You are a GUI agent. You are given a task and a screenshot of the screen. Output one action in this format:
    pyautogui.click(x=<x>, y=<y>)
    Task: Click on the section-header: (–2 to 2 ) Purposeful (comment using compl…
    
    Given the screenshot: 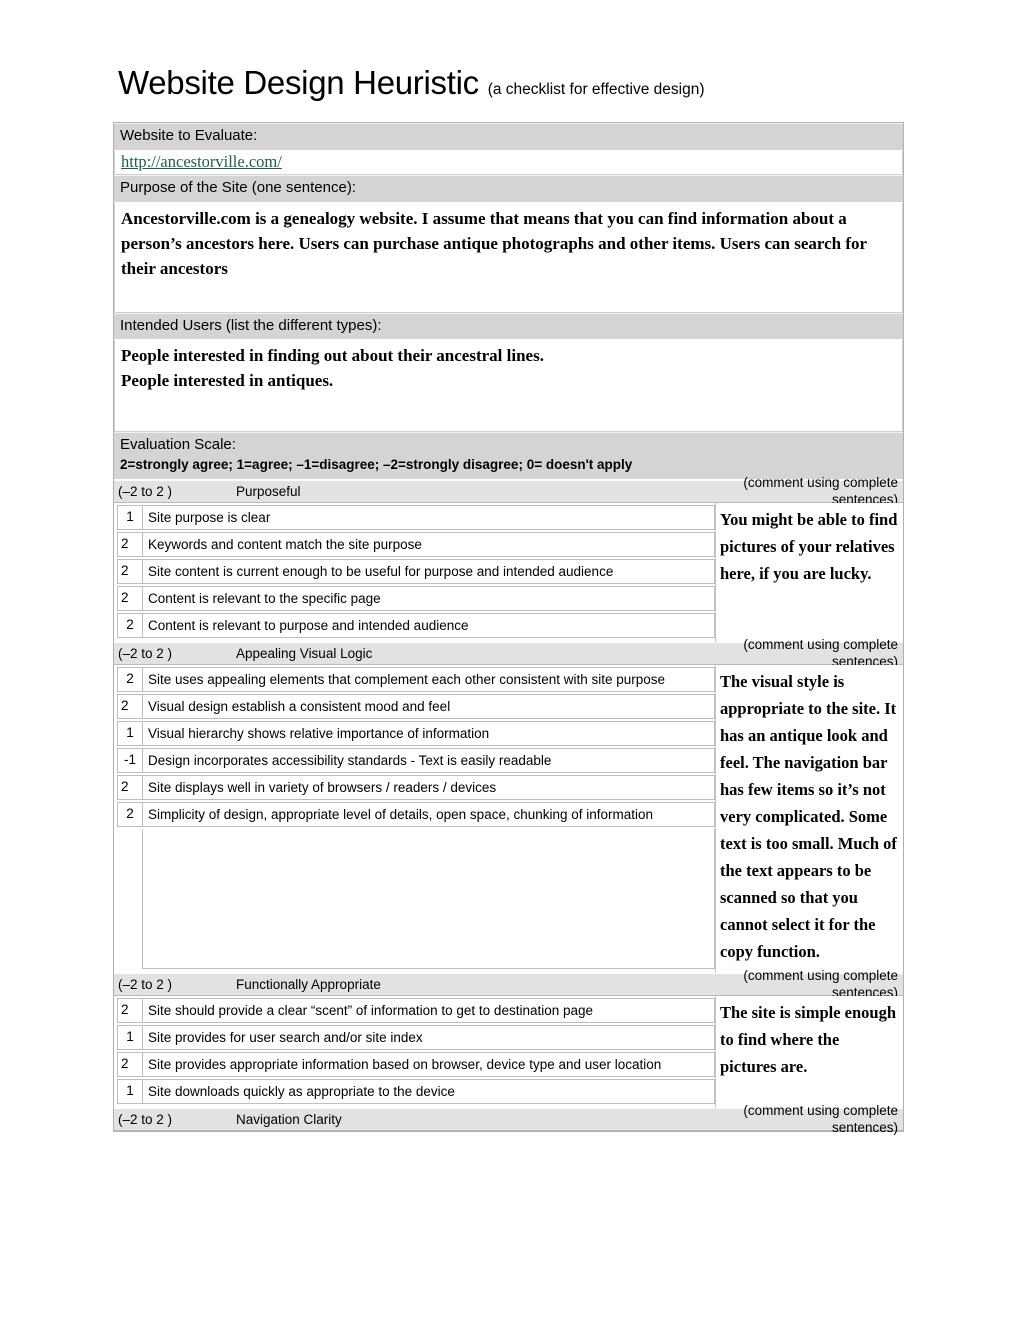 What is the action you would take?
    pyautogui.click(x=508, y=491)
    